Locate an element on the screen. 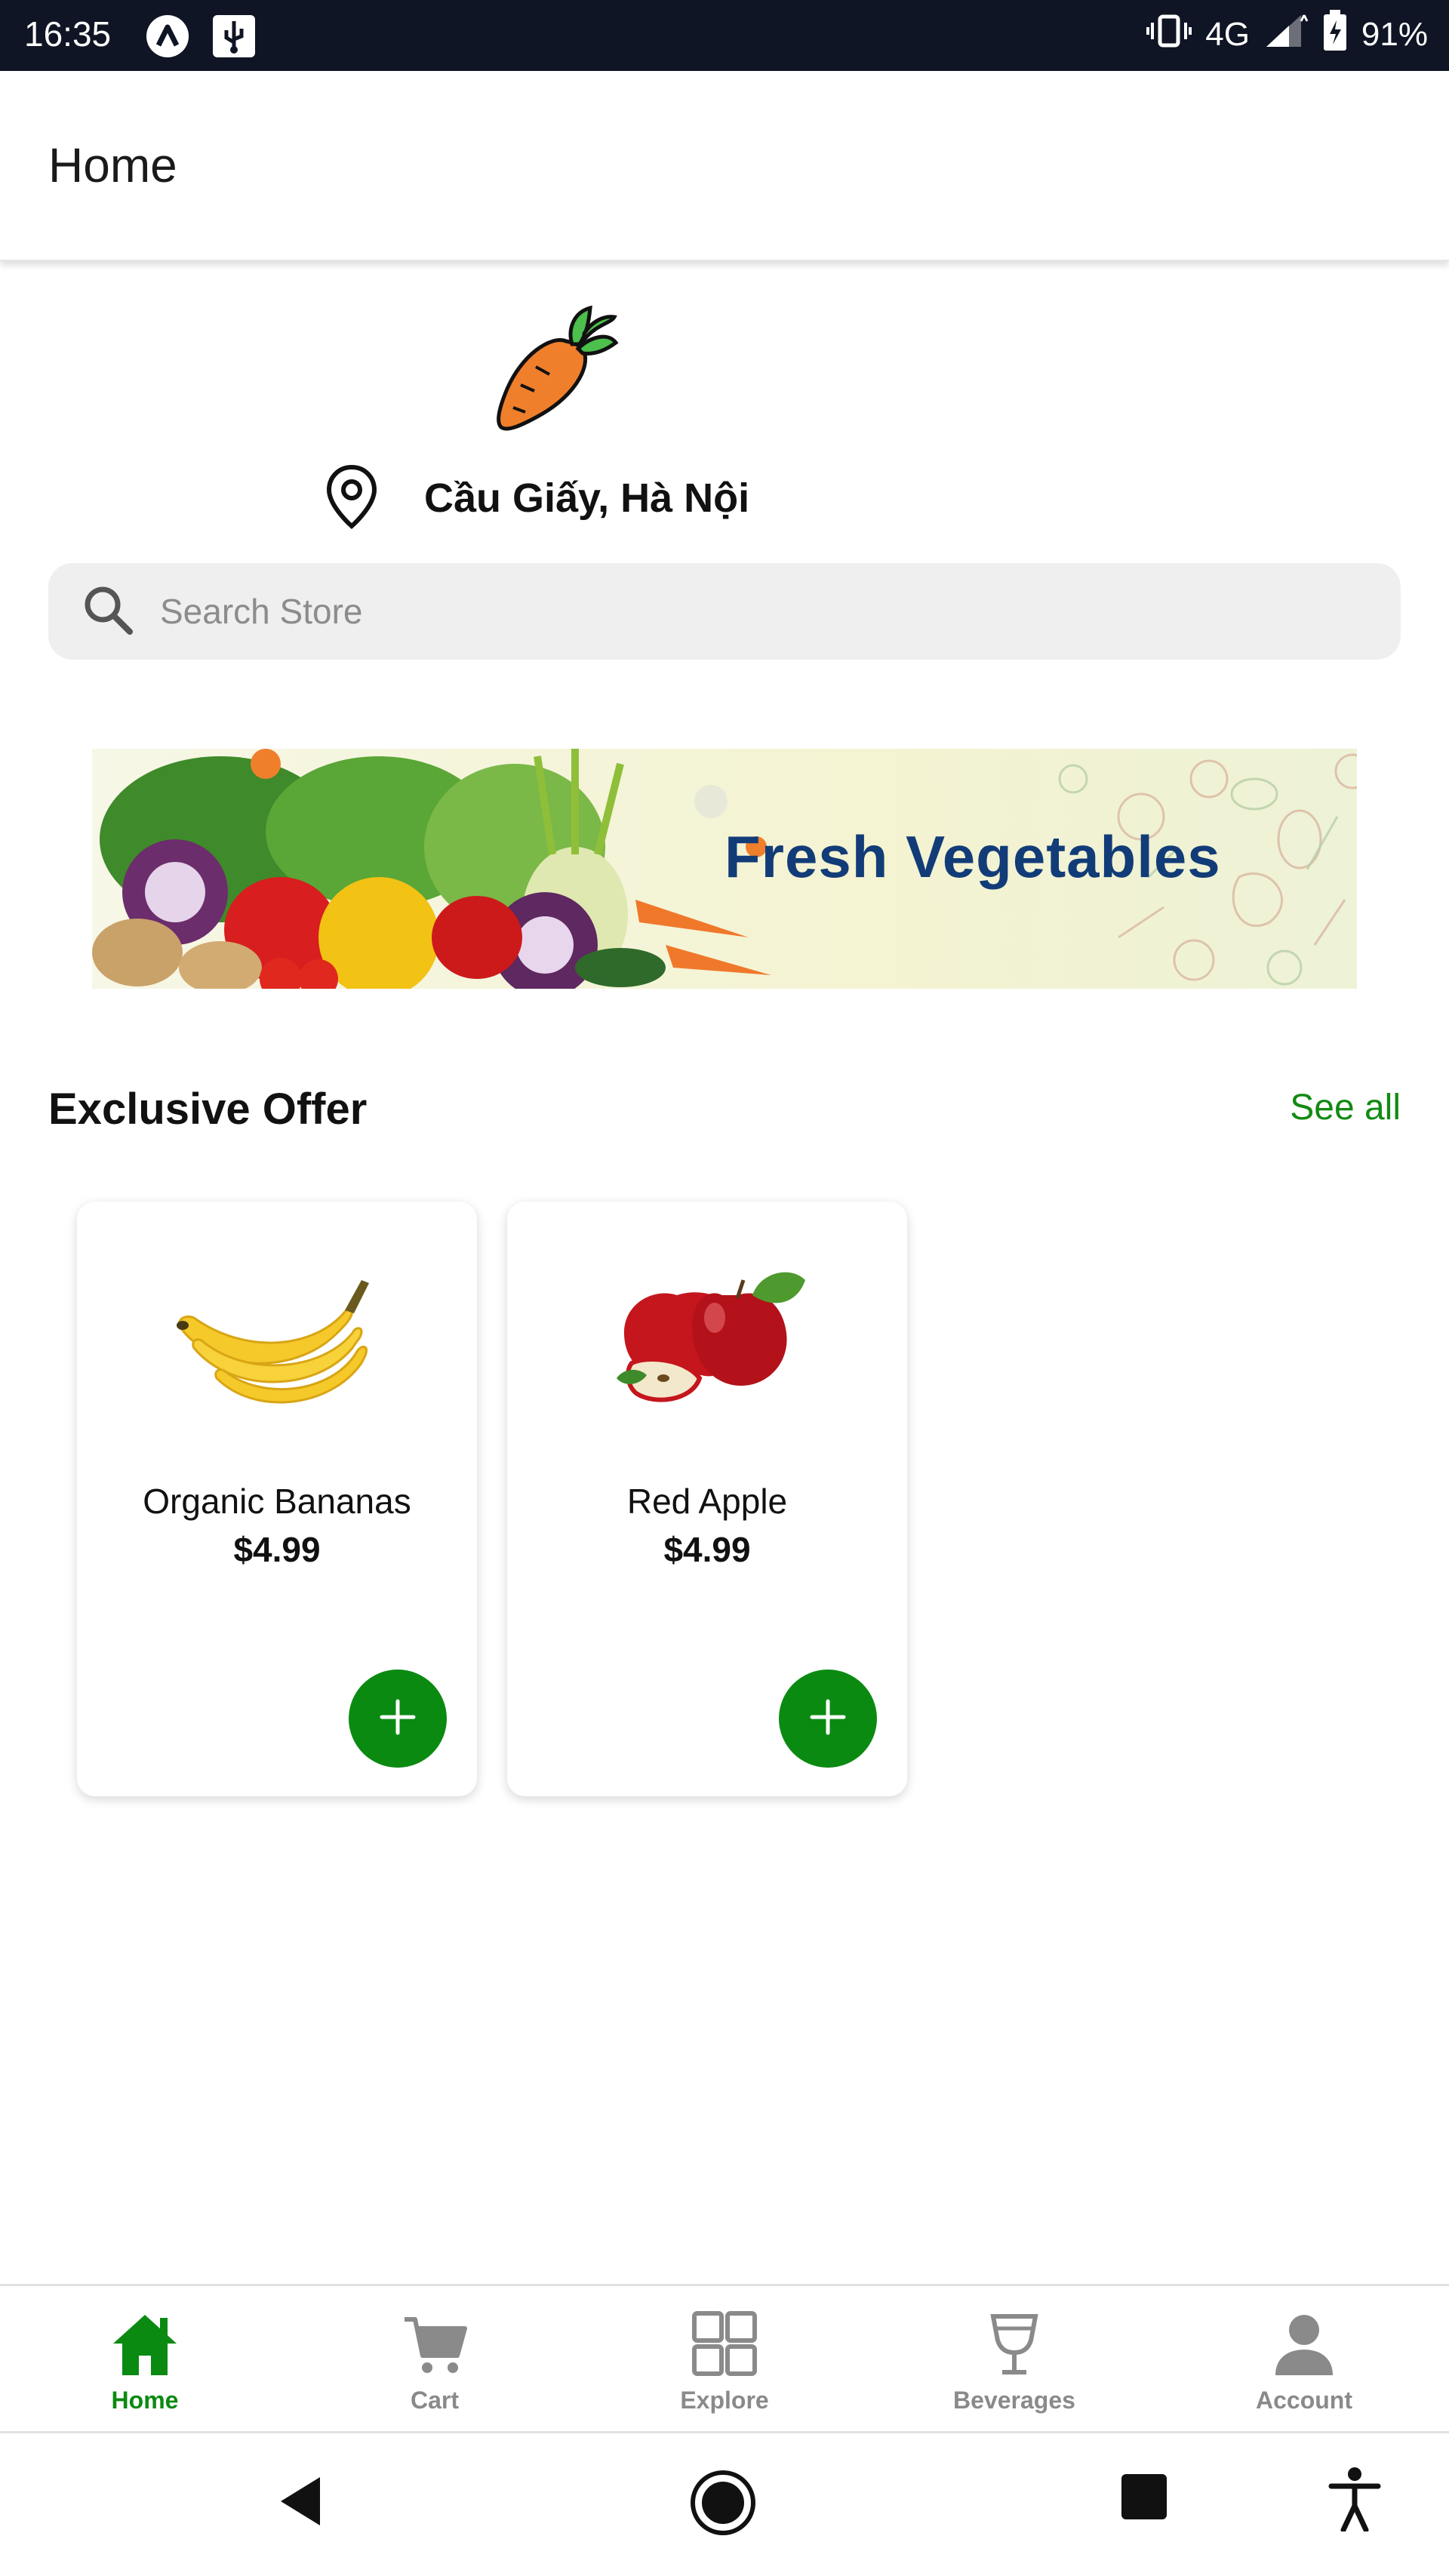 This screenshot has width=1449, height=2576. system-navigation-bar is located at coordinates (724, 2504).